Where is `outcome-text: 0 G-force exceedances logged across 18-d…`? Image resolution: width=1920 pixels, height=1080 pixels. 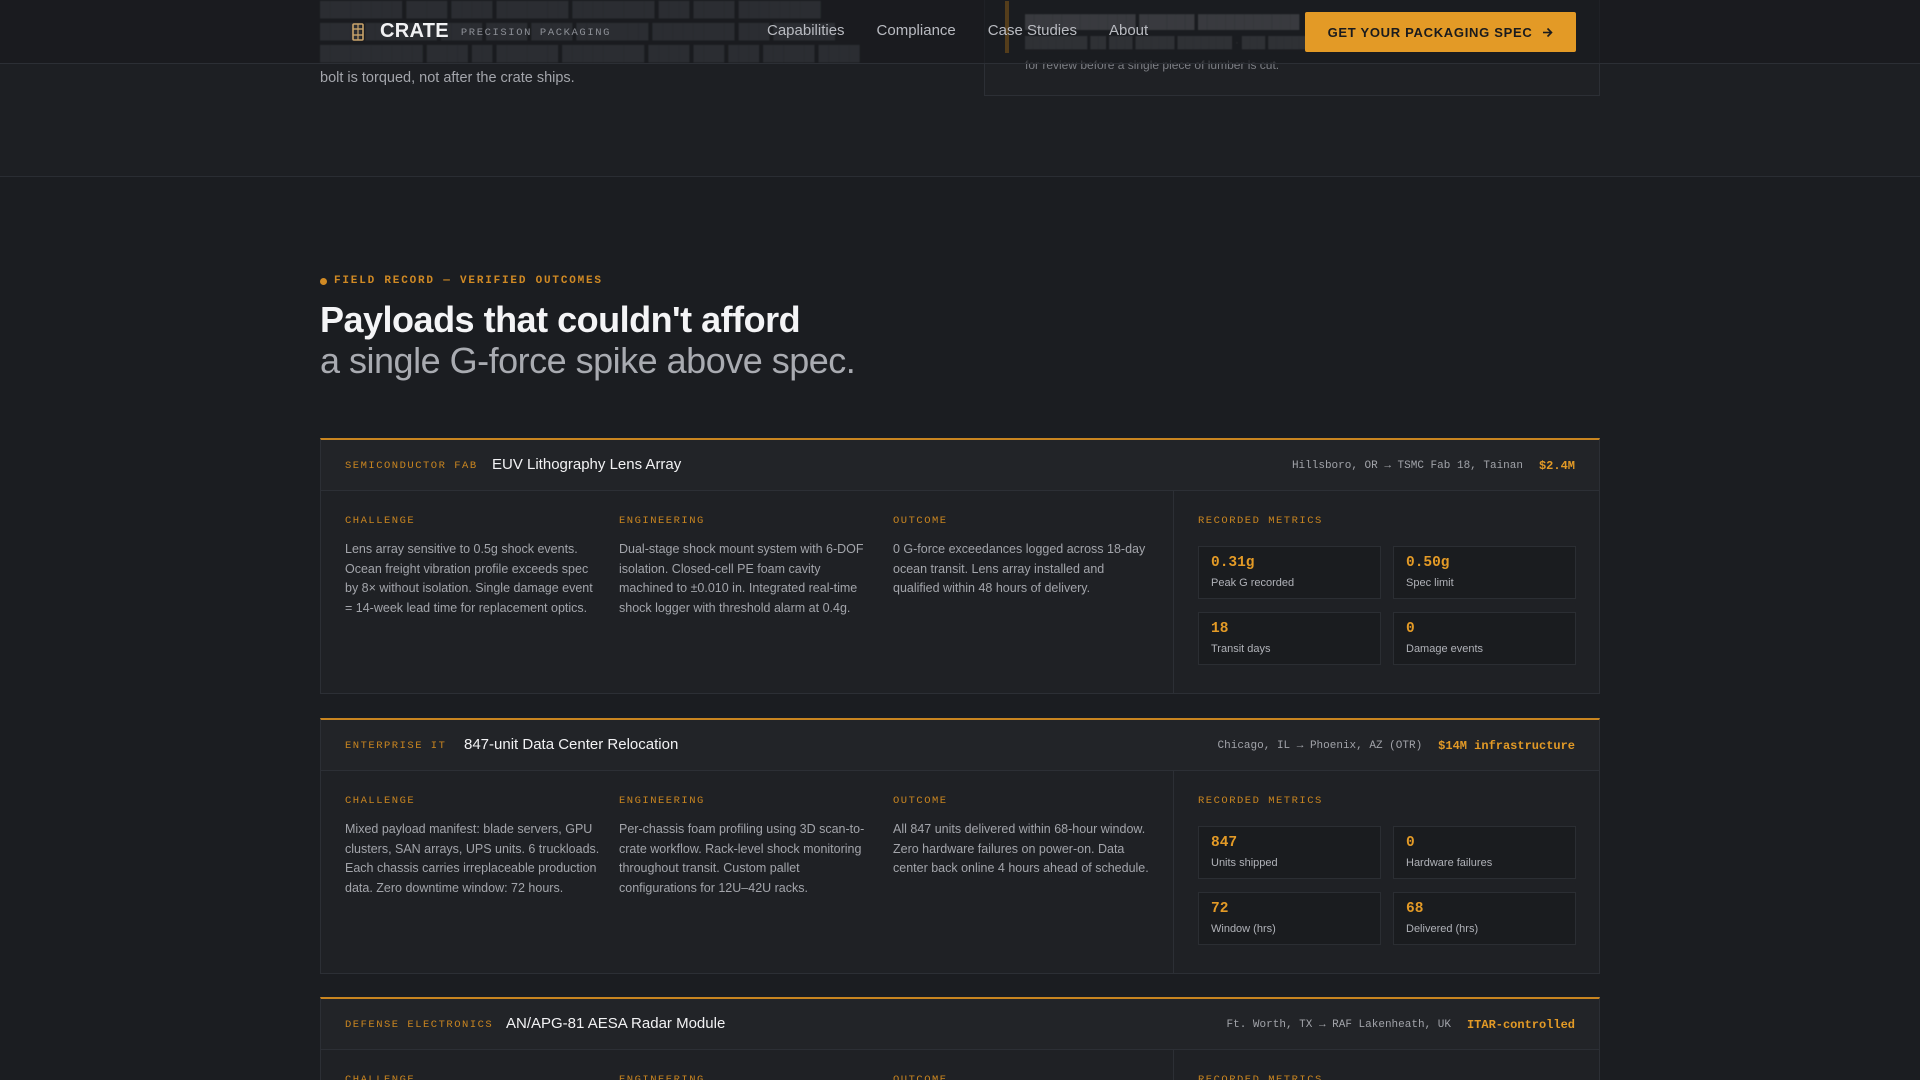
outcome-text: 0 G-force exceedances logged across 18-d… is located at coordinates (1019, 568).